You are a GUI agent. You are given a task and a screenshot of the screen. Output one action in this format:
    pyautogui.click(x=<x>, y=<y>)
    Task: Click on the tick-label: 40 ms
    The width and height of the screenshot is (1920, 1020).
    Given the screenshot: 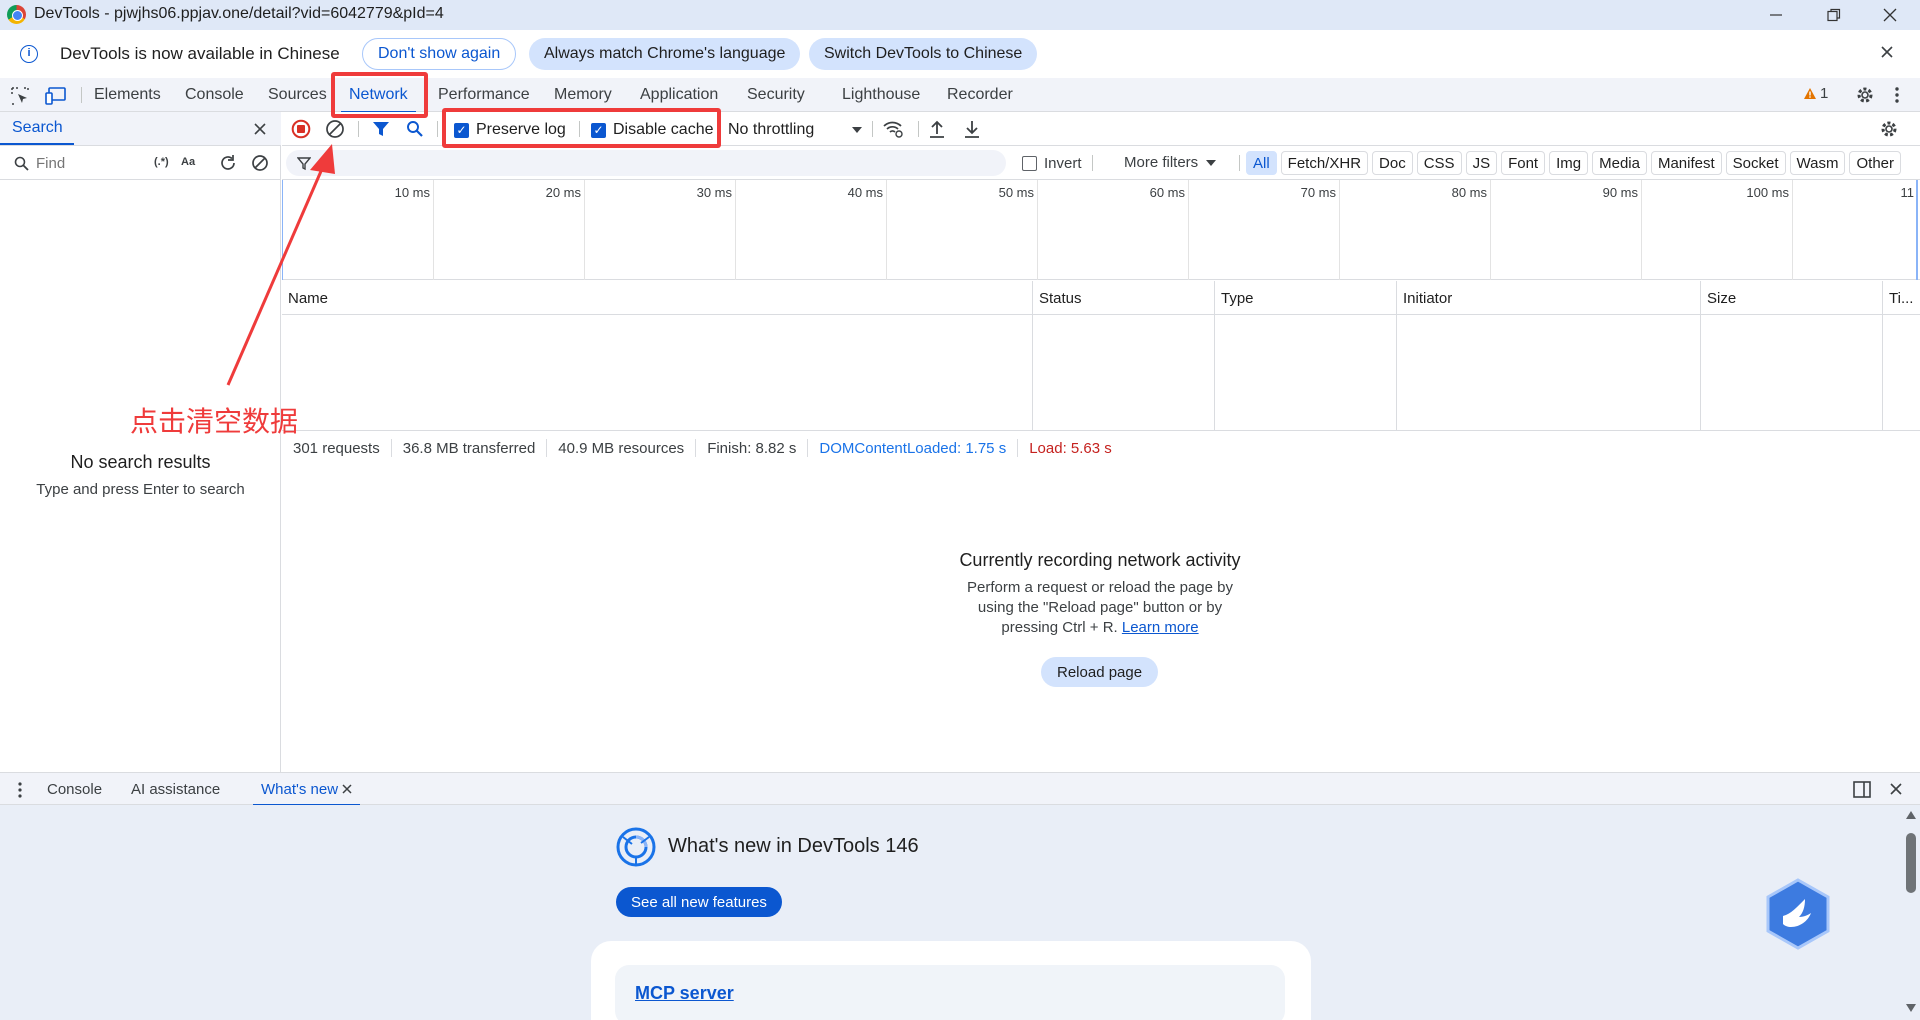 What is the action you would take?
    pyautogui.click(x=865, y=192)
    